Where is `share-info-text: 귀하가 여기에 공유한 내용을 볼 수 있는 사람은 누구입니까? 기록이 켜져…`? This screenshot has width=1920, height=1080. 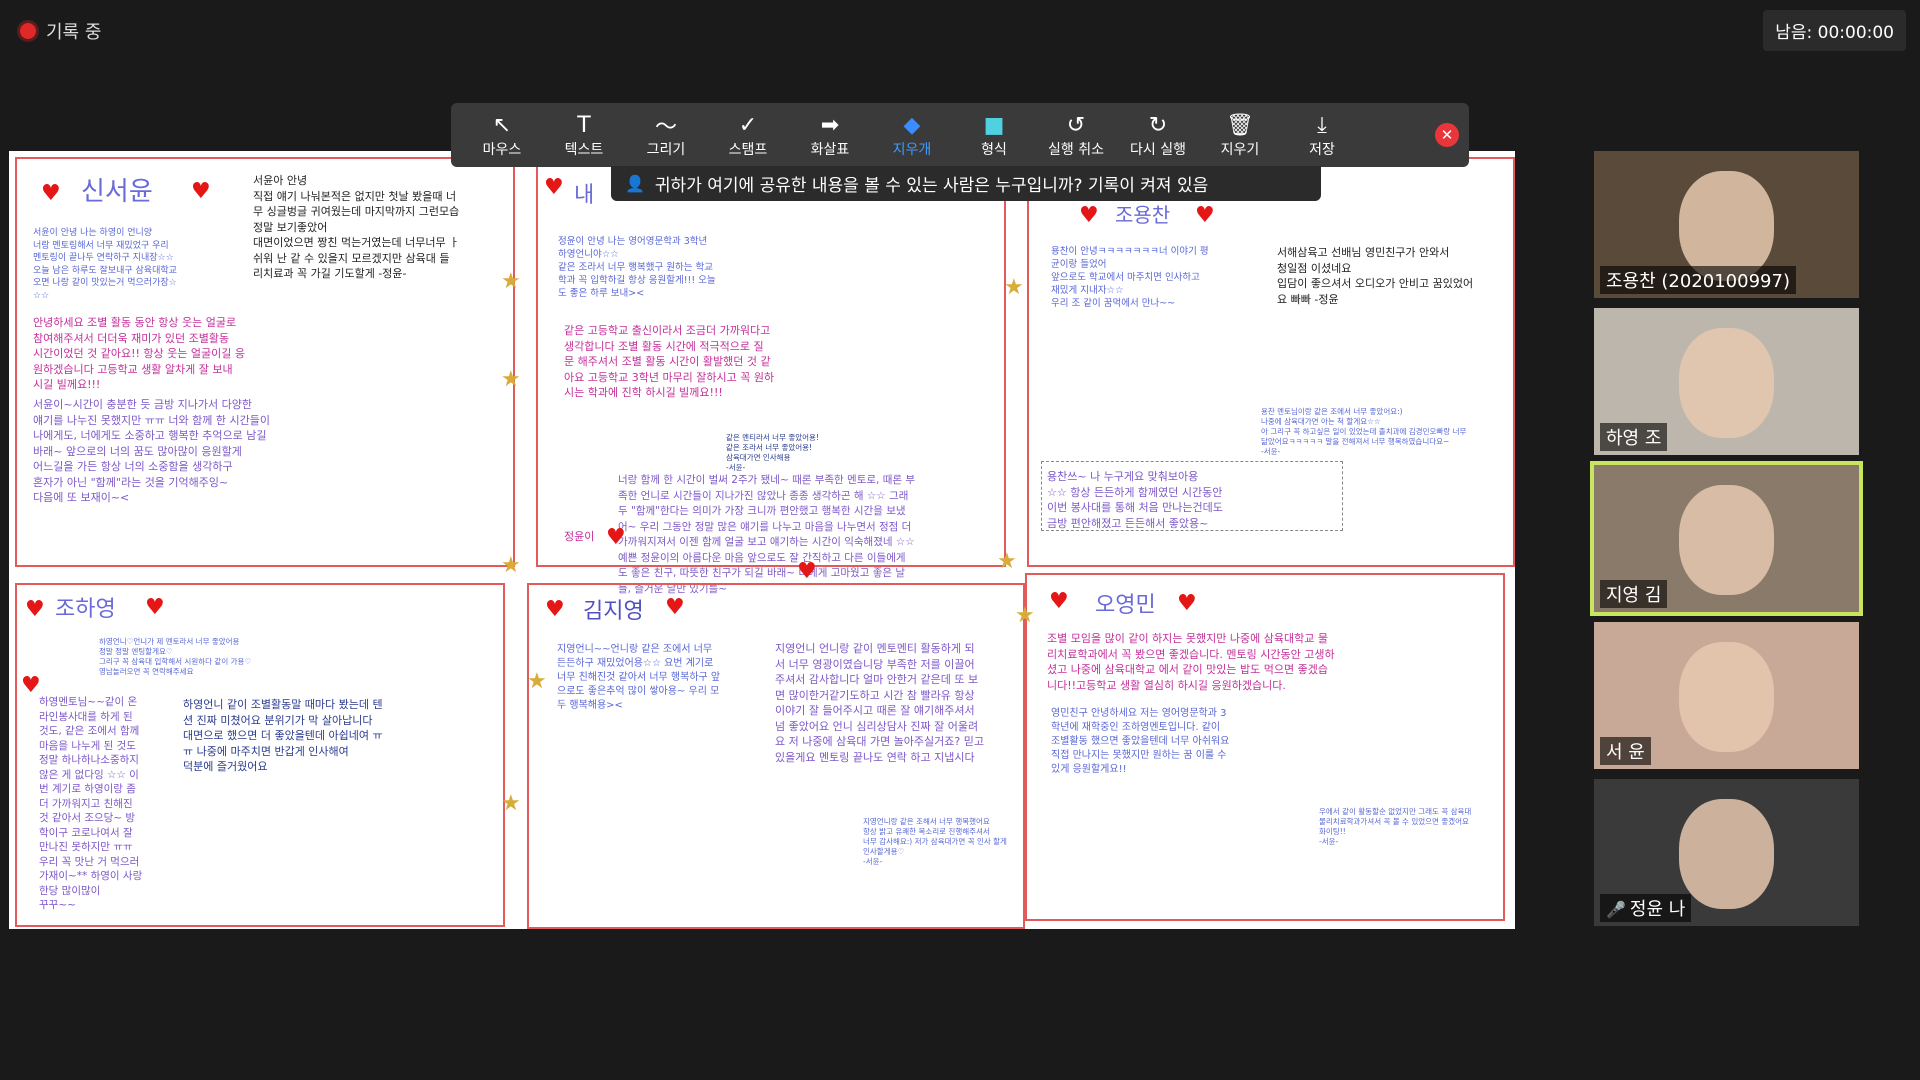
share-info-text: 귀하가 여기에 공유한 내용을 볼 수 있는 사람은 누구입니까? 기록이 켜져… is located at coordinates (931, 186).